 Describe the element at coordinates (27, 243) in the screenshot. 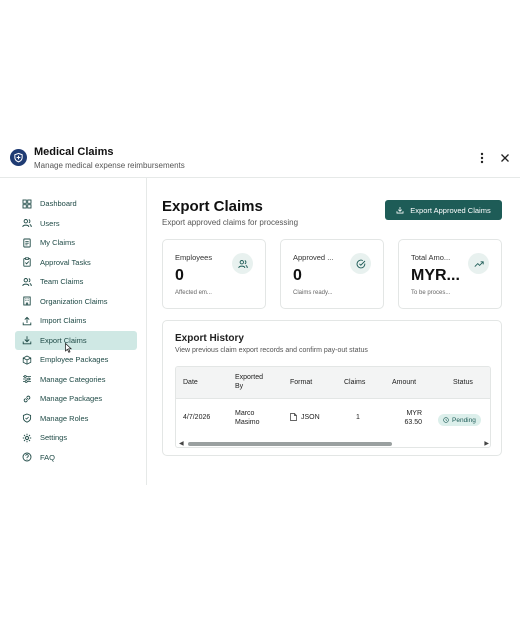

I see `document-icon` at that location.